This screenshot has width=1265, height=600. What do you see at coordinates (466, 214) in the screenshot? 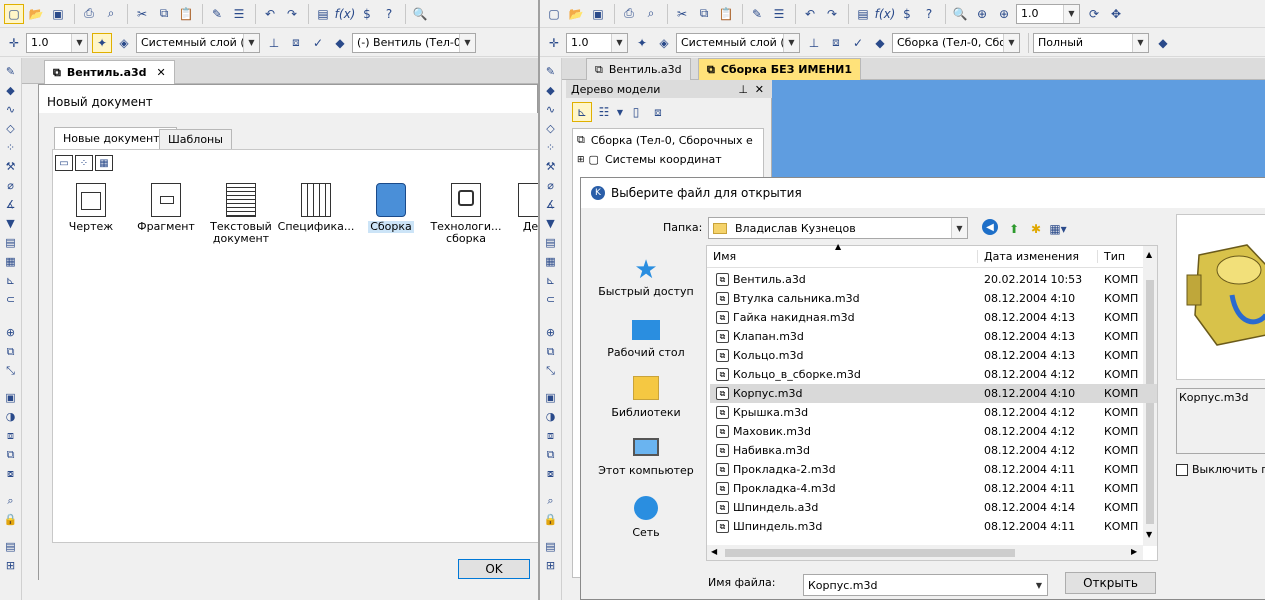
I see `doc-item-tech-assembly: Технологи... сборка` at bounding box center [466, 214].